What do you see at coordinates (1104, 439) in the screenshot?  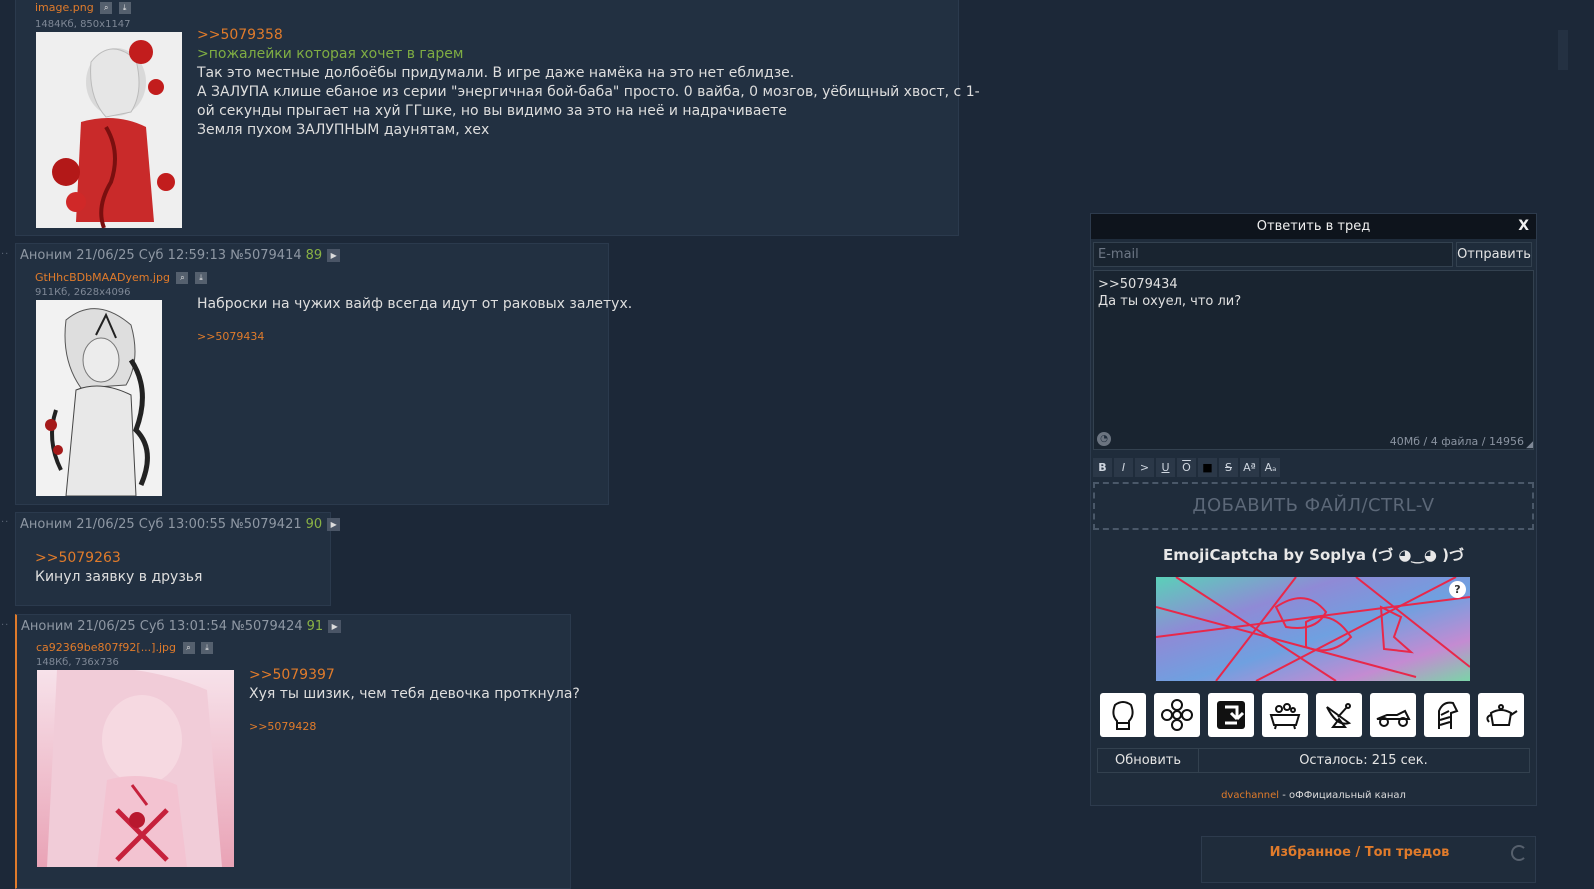 I see `timer-icon: ◔` at bounding box center [1104, 439].